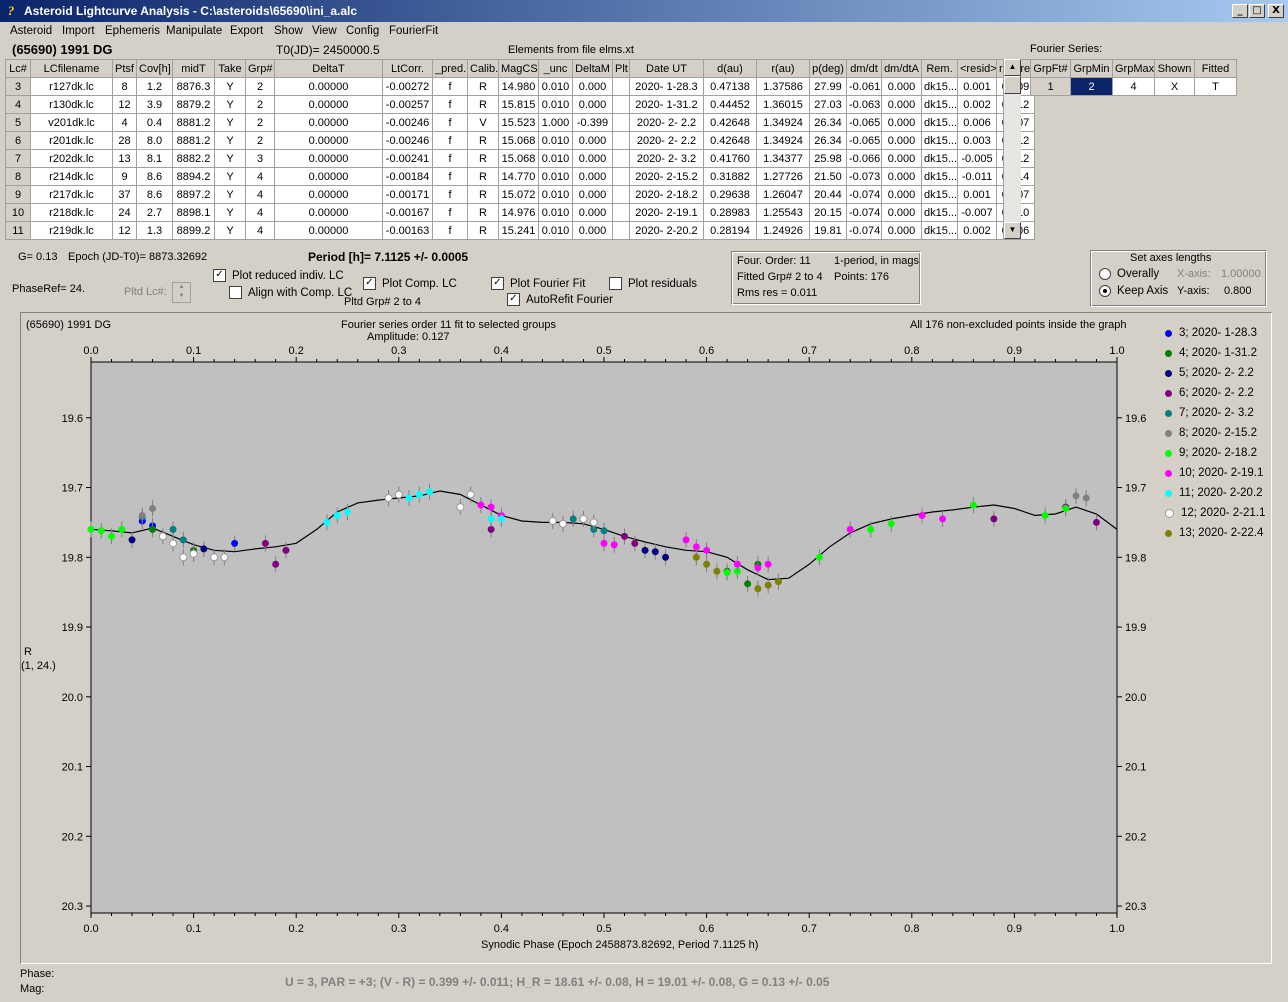  What do you see at coordinates (193, 140) in the screenshot?
I see `table-cell: 8881.2` at bounding box center [193, 140].